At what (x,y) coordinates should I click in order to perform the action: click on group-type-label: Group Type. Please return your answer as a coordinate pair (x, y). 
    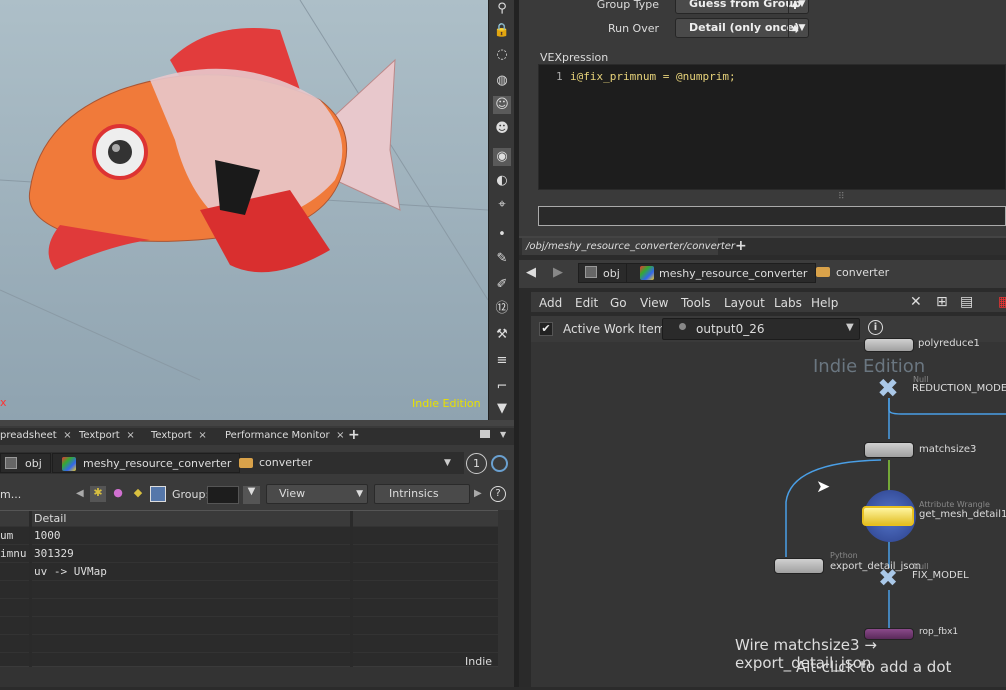
    Looking at the image, I should click on (627, 5).